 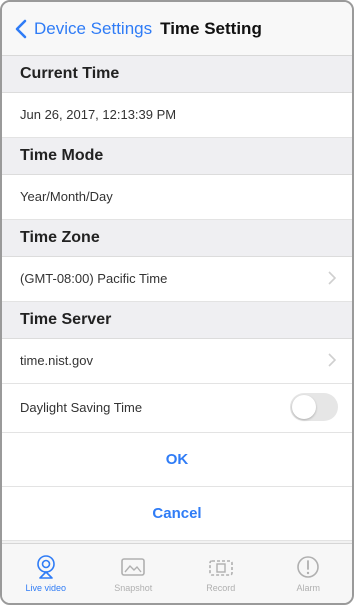 I want to click on time-zone-text: (GMT-08:00) Pacific Time, so click(x=94, y=278).